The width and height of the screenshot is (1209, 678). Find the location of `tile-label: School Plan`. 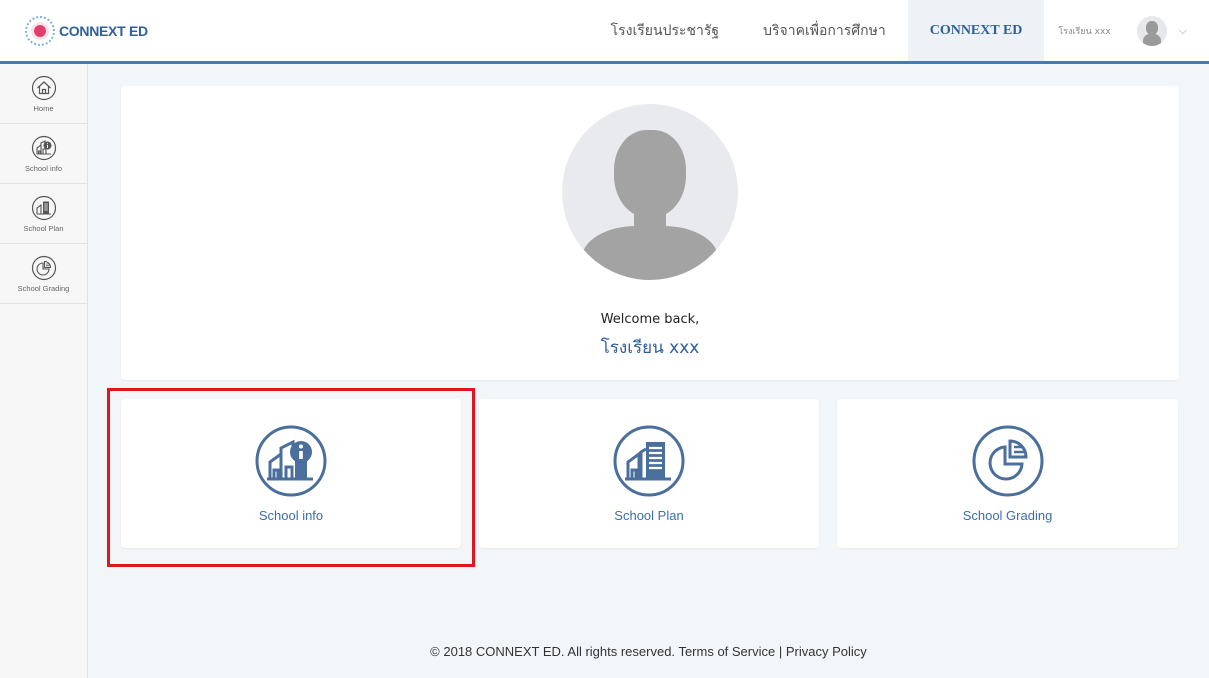

tile-label: School Plan is located at coordinates (649, 515).